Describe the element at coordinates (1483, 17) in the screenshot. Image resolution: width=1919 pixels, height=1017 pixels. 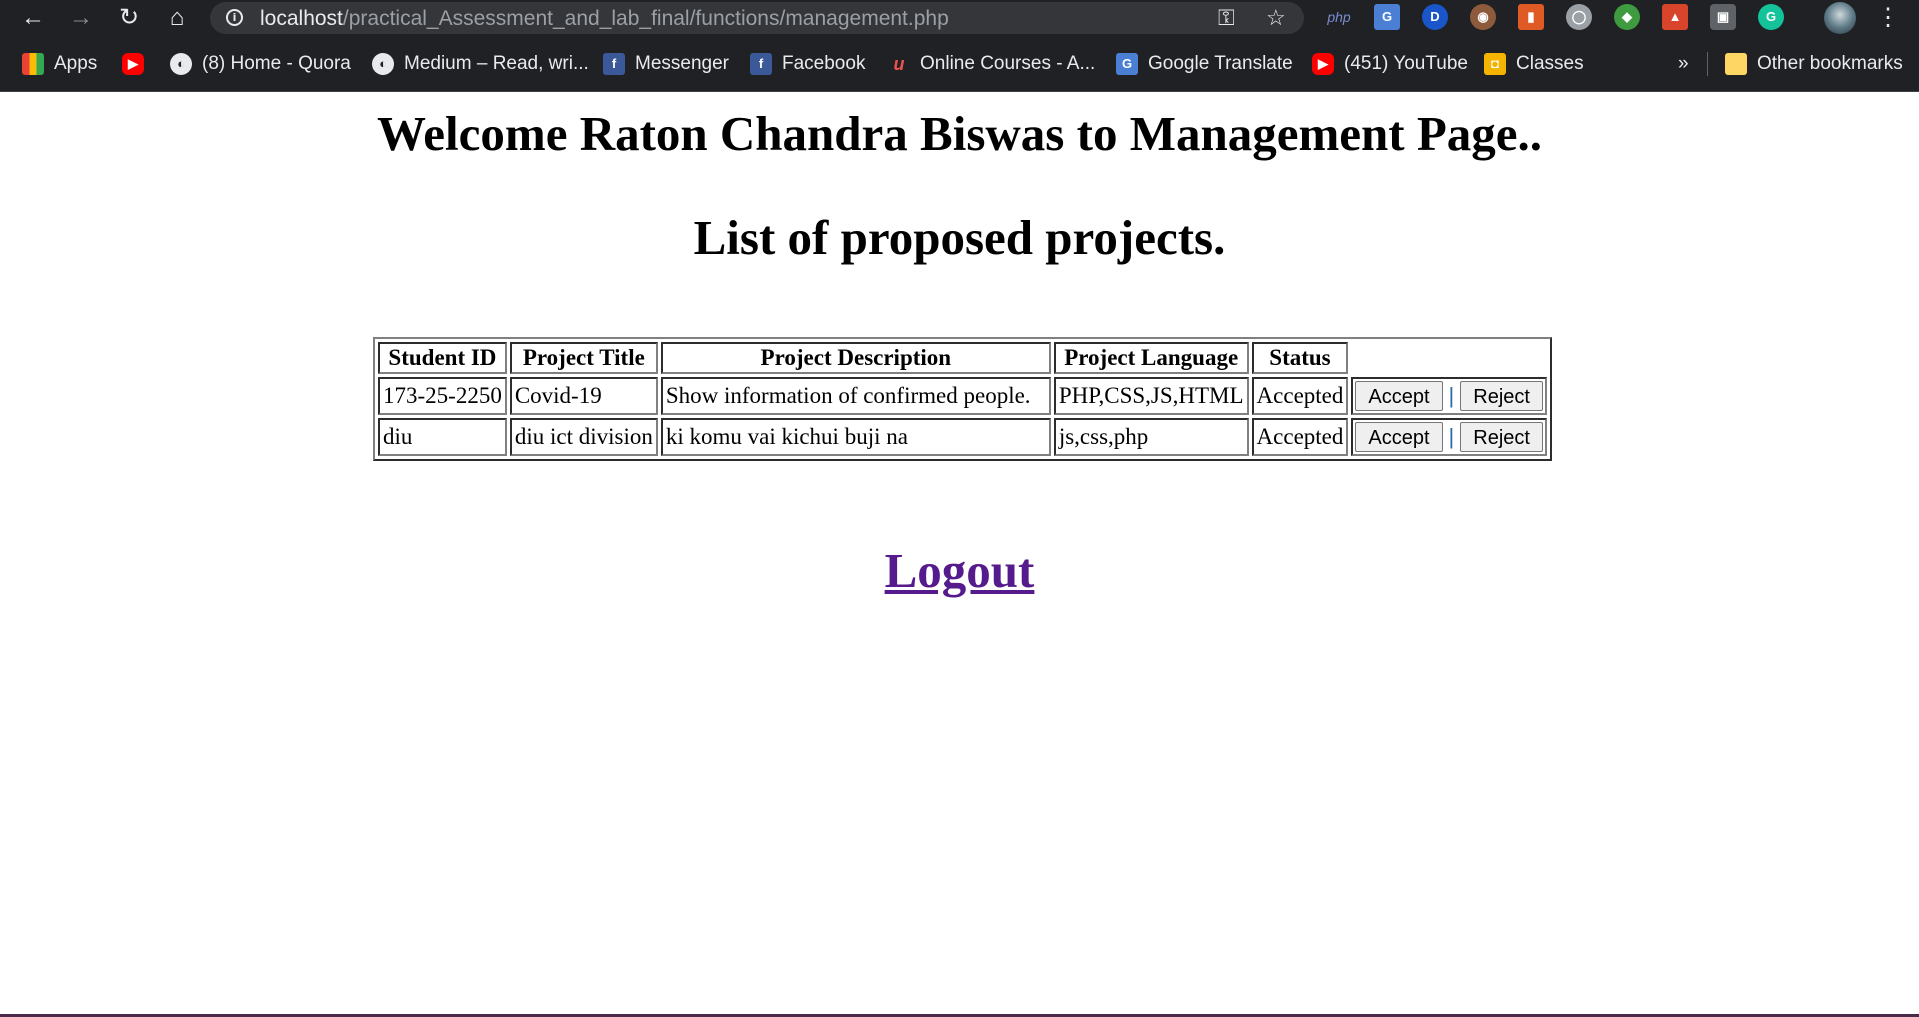
I see `owl-extension-icon: ◉` at that location.